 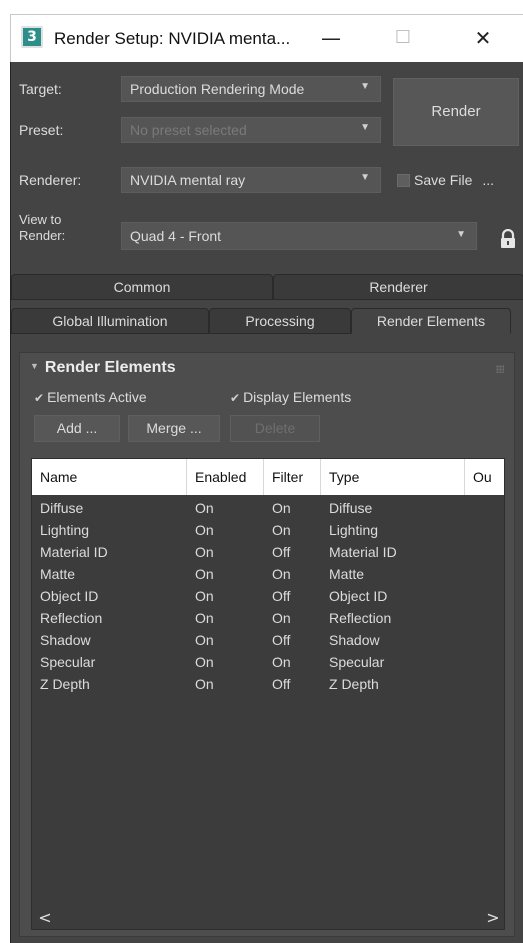 What do you see at coordinates (225, 477) in the screenshot?
I see `column-header-enabled: Enabled` at bounding box center [225, 477].